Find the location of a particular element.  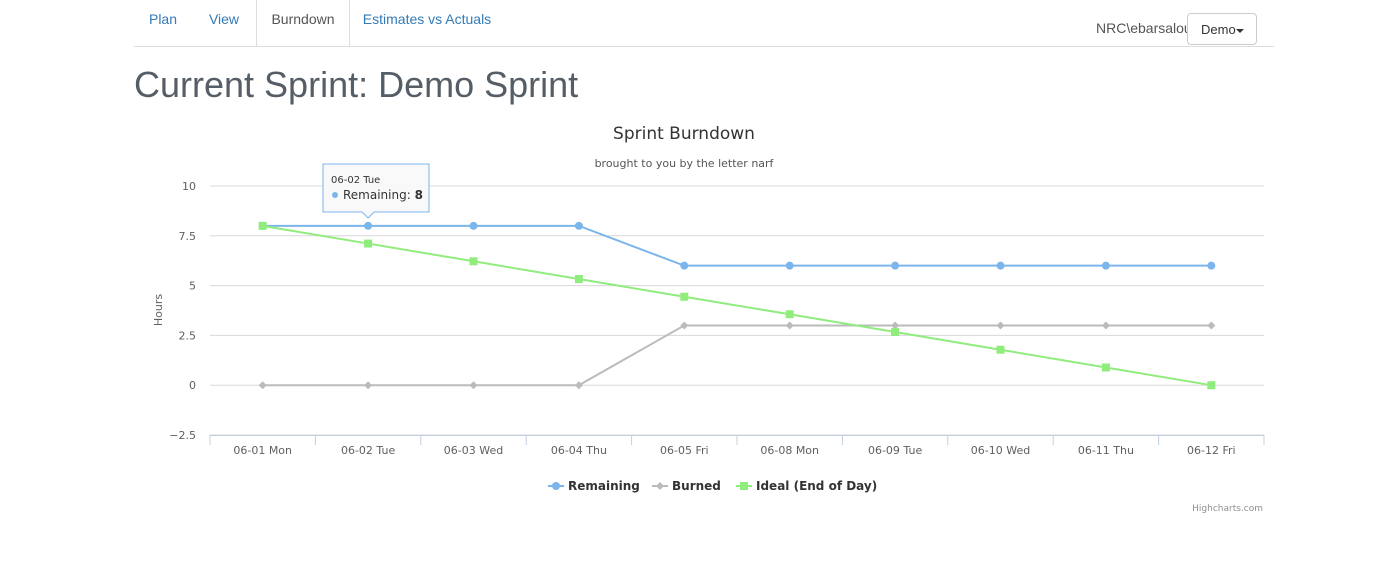

legend: Remaining Burned Ideal (End of Day) is located at coordinates (712, 486).